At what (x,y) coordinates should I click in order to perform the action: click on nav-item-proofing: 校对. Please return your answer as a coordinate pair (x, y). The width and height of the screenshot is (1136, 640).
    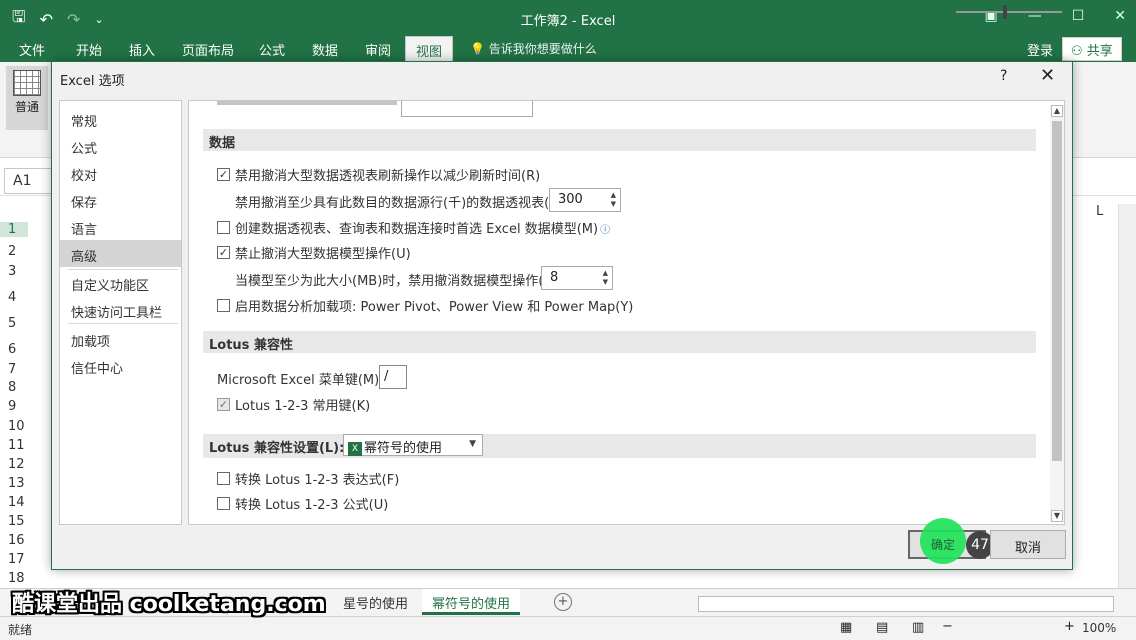
    Looking at the image, I should click on (120, 172).